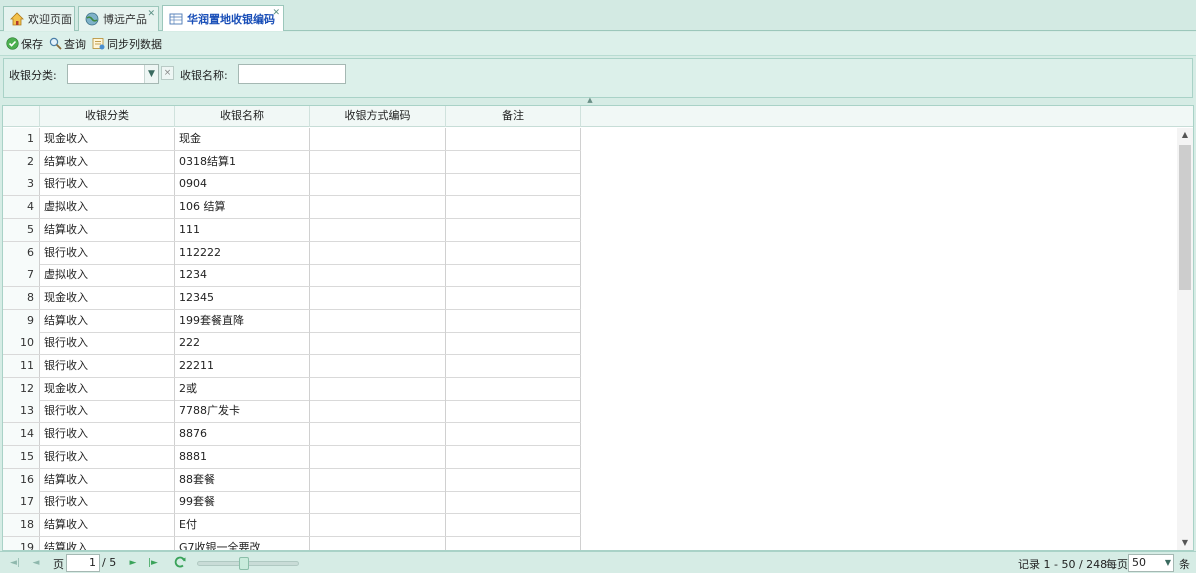 The width and height of the screenshot is (1196, 573). What do you see at coordinates (598, 44) in the screenshot?
I see `toolbar: 保存 查询 同步列数据` at bounding box center [598, 44].